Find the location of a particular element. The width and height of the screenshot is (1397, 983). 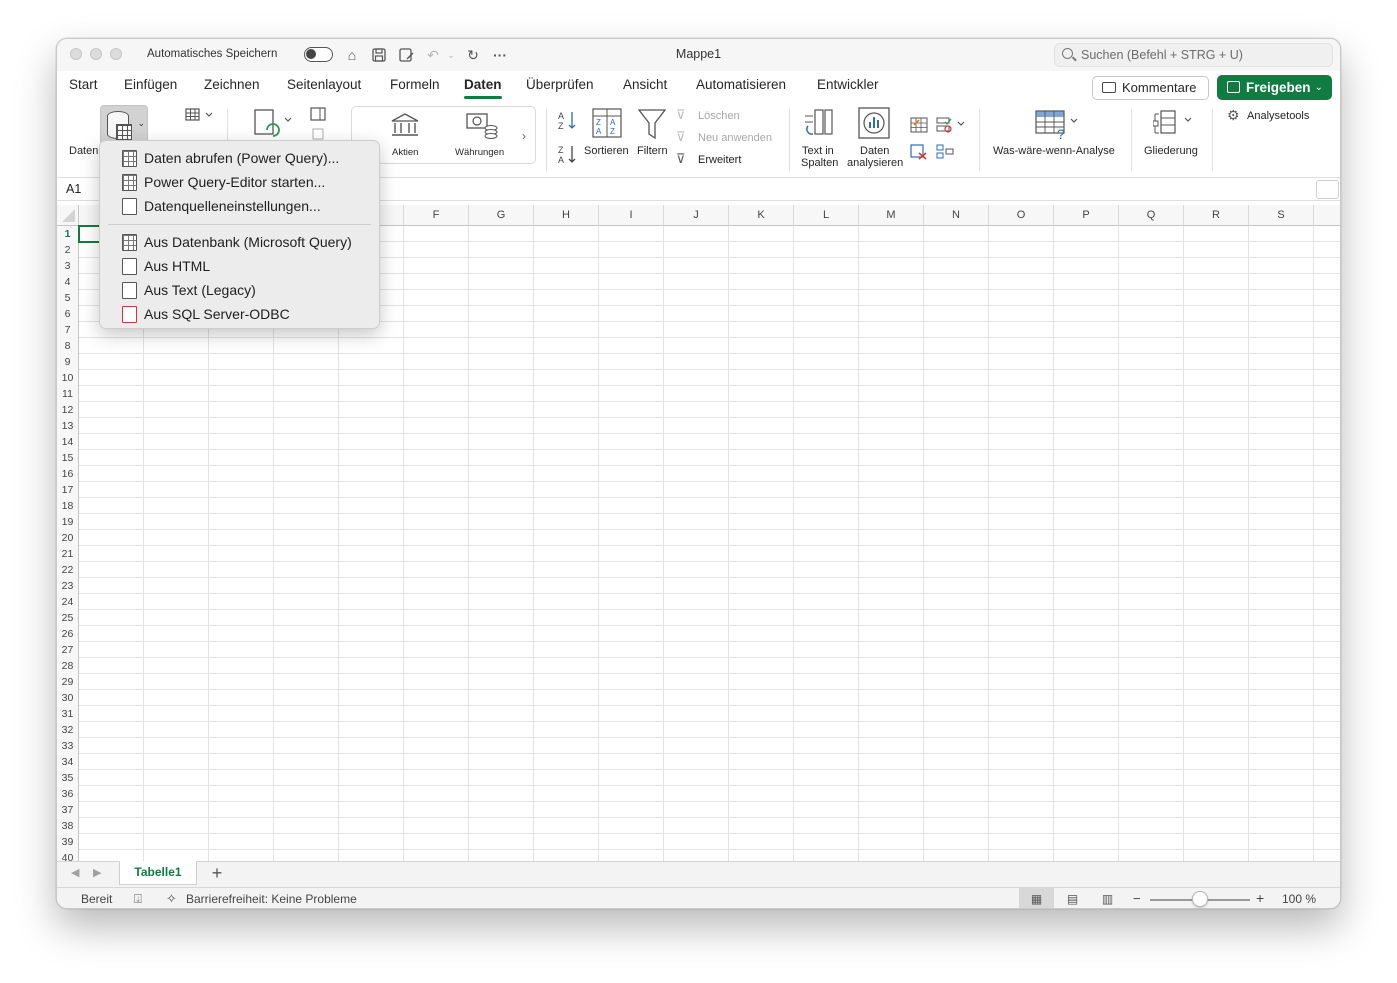

row-header: 14 is located at coordinates (68, 442).